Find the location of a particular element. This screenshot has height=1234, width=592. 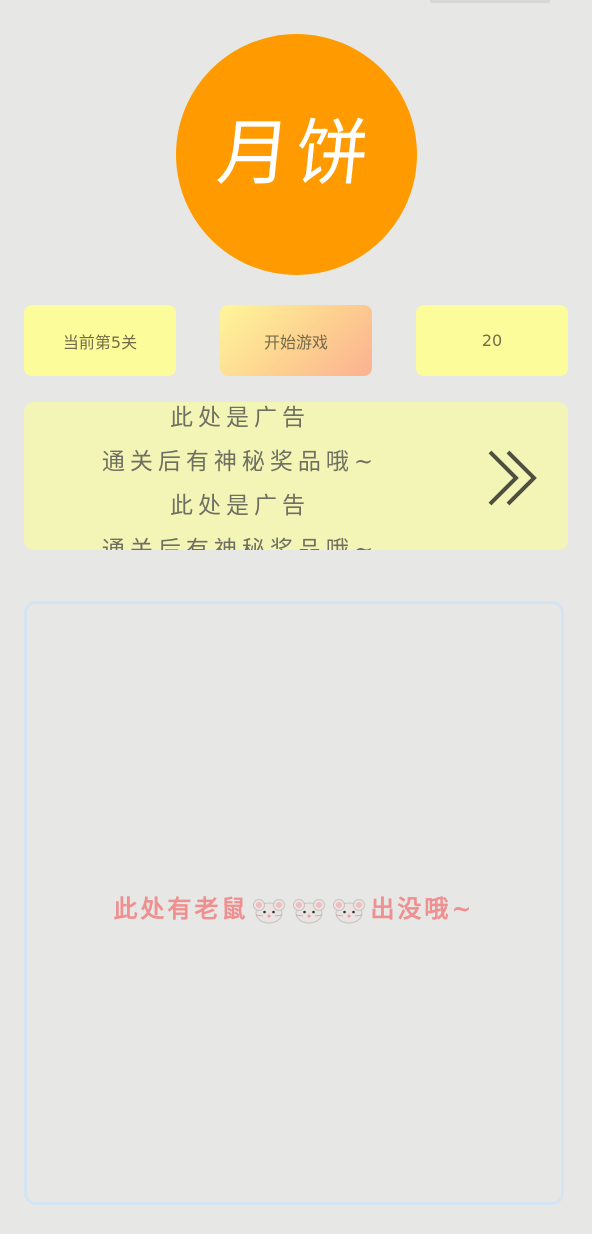

level-label: 当前第5关 is located at coordinates (100, 342).